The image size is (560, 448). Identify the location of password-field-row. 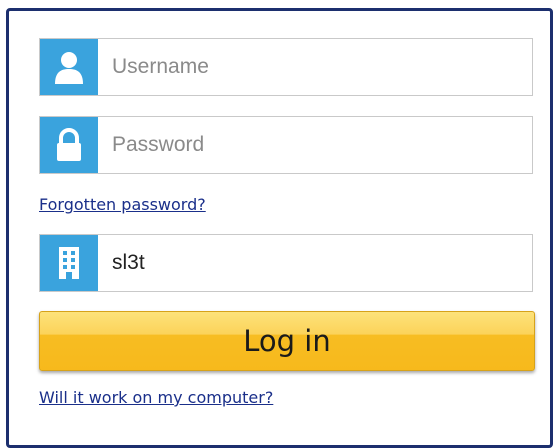
(286, 145).